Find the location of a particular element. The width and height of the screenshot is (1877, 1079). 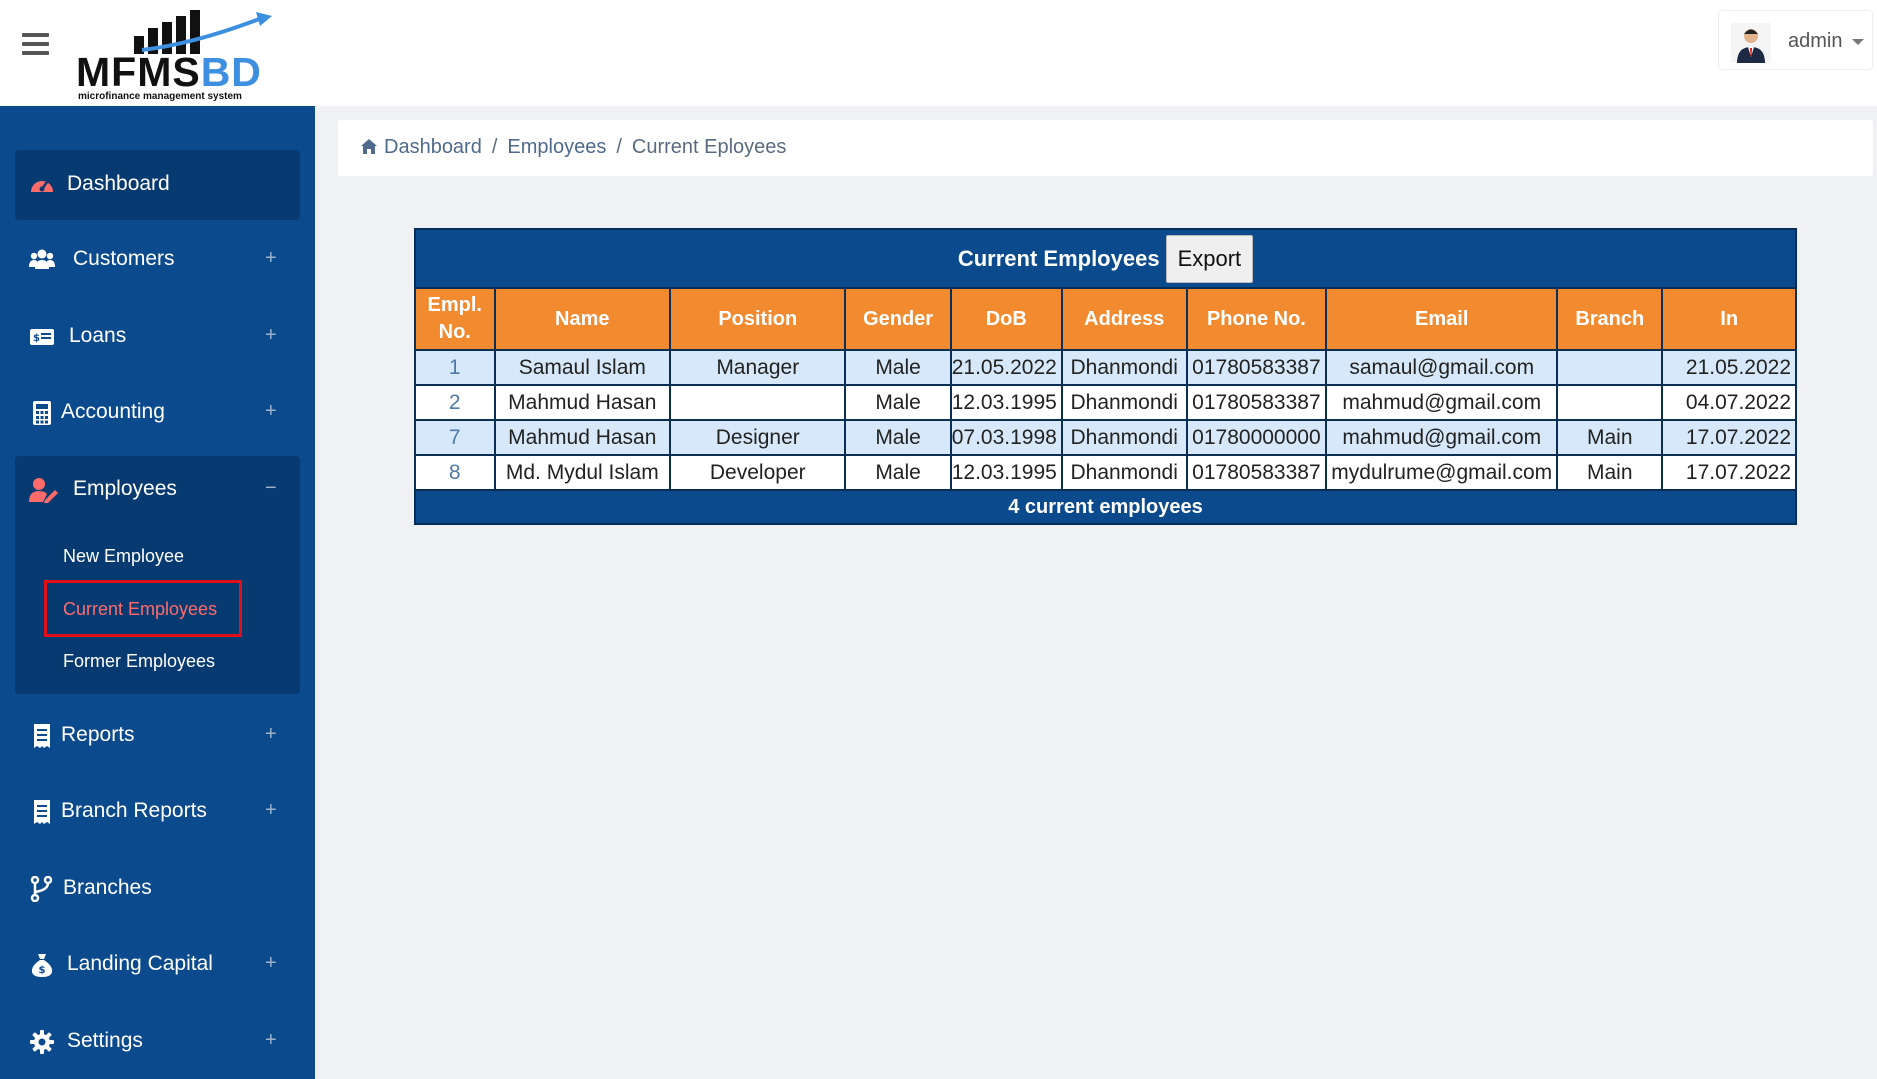

avatar is located at coordinates (1751, 43).